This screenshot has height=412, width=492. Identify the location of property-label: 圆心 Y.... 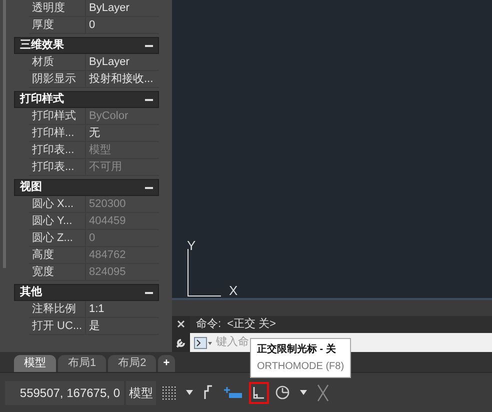
(52, 221).